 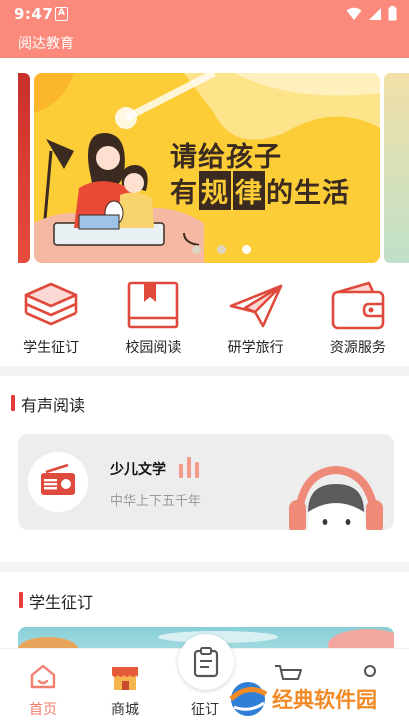 What do you see at coordinates (248, 699) in the screenshot?
I see `watermark-logo` at bounding box center [248, 699].